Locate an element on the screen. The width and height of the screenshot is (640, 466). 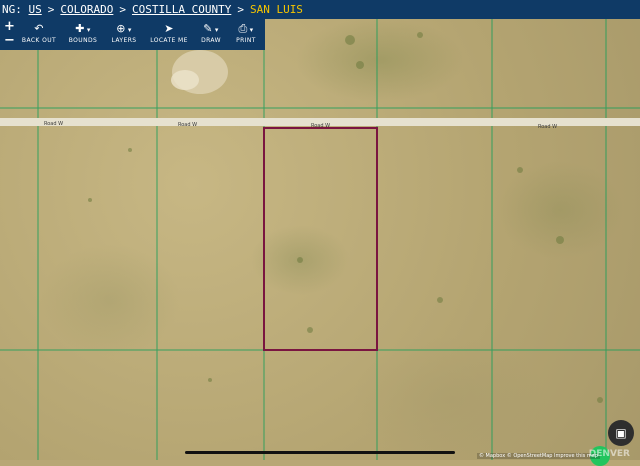
qr-scan-icon: ▣ is located at coordinates (621, 433).